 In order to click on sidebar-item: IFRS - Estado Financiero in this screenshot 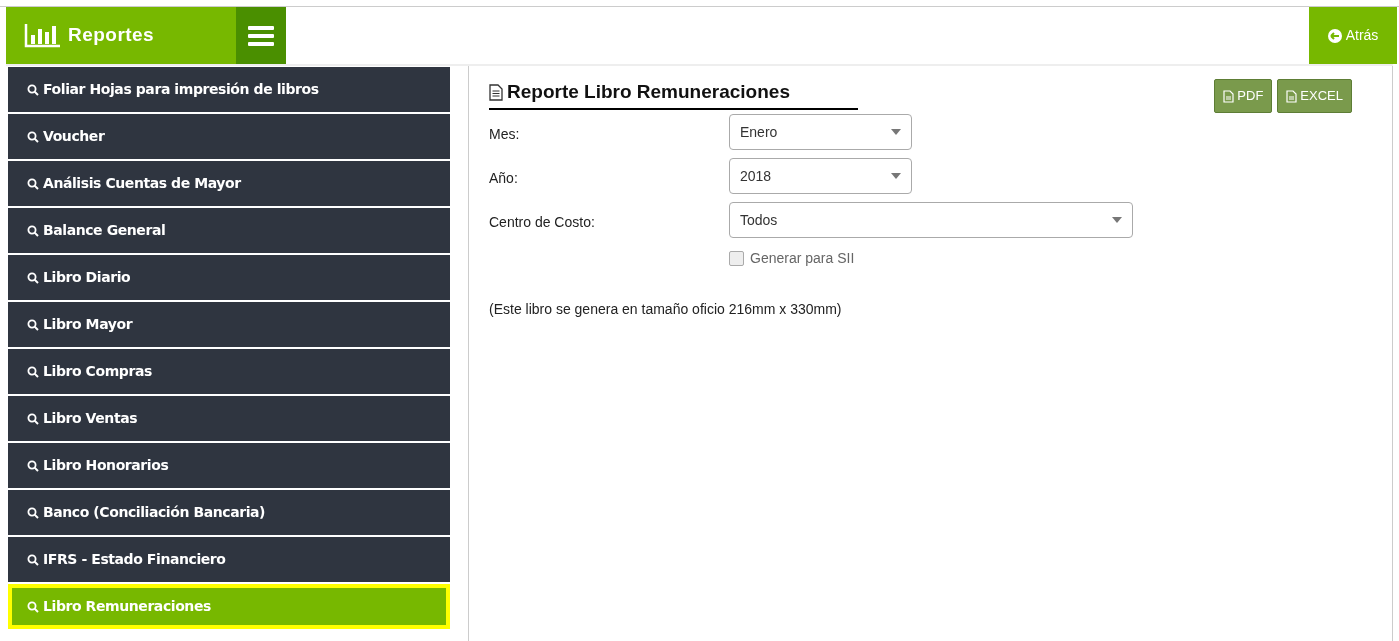, I will do `click(229, 559)`.